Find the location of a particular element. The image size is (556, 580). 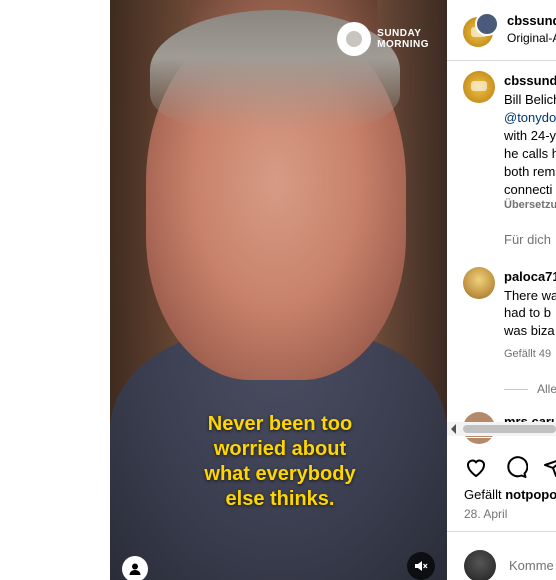

header-username: cbssund is located at coordinates (531, 20).